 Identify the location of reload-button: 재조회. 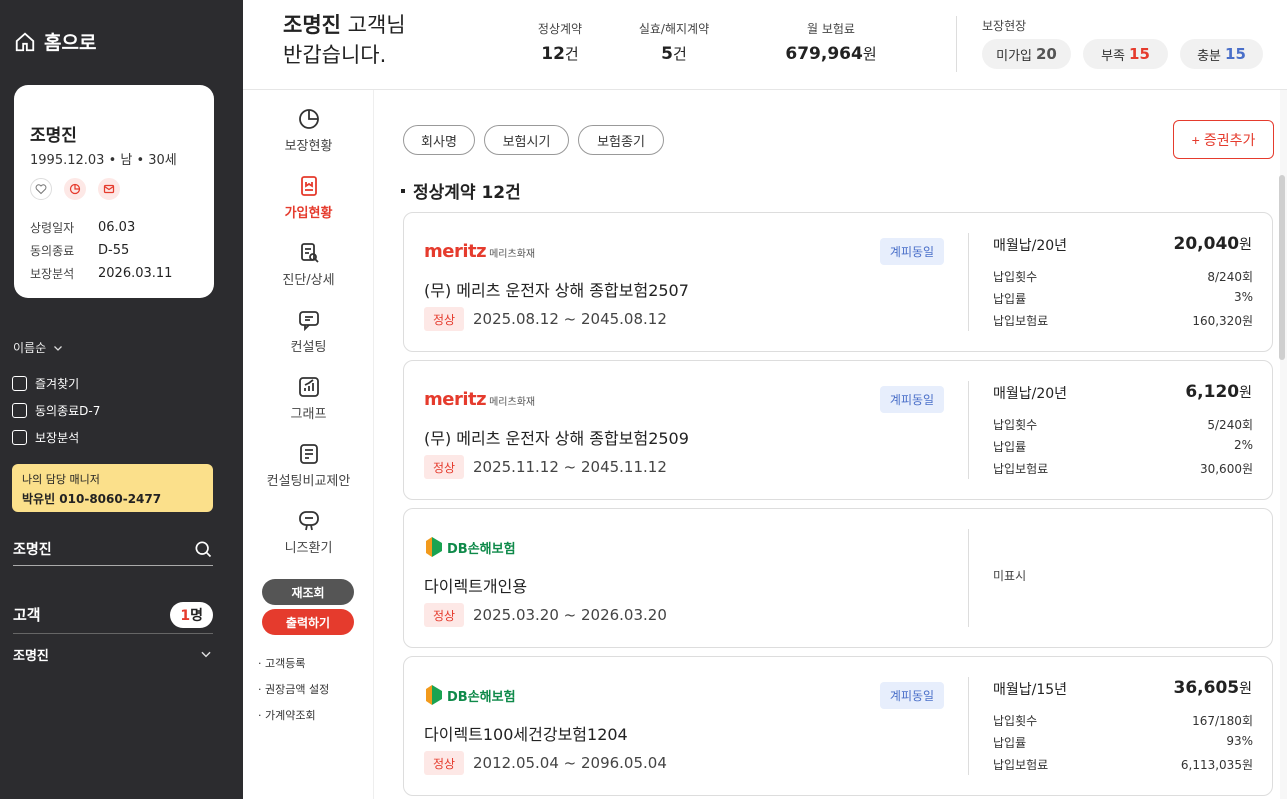
(308, 592).